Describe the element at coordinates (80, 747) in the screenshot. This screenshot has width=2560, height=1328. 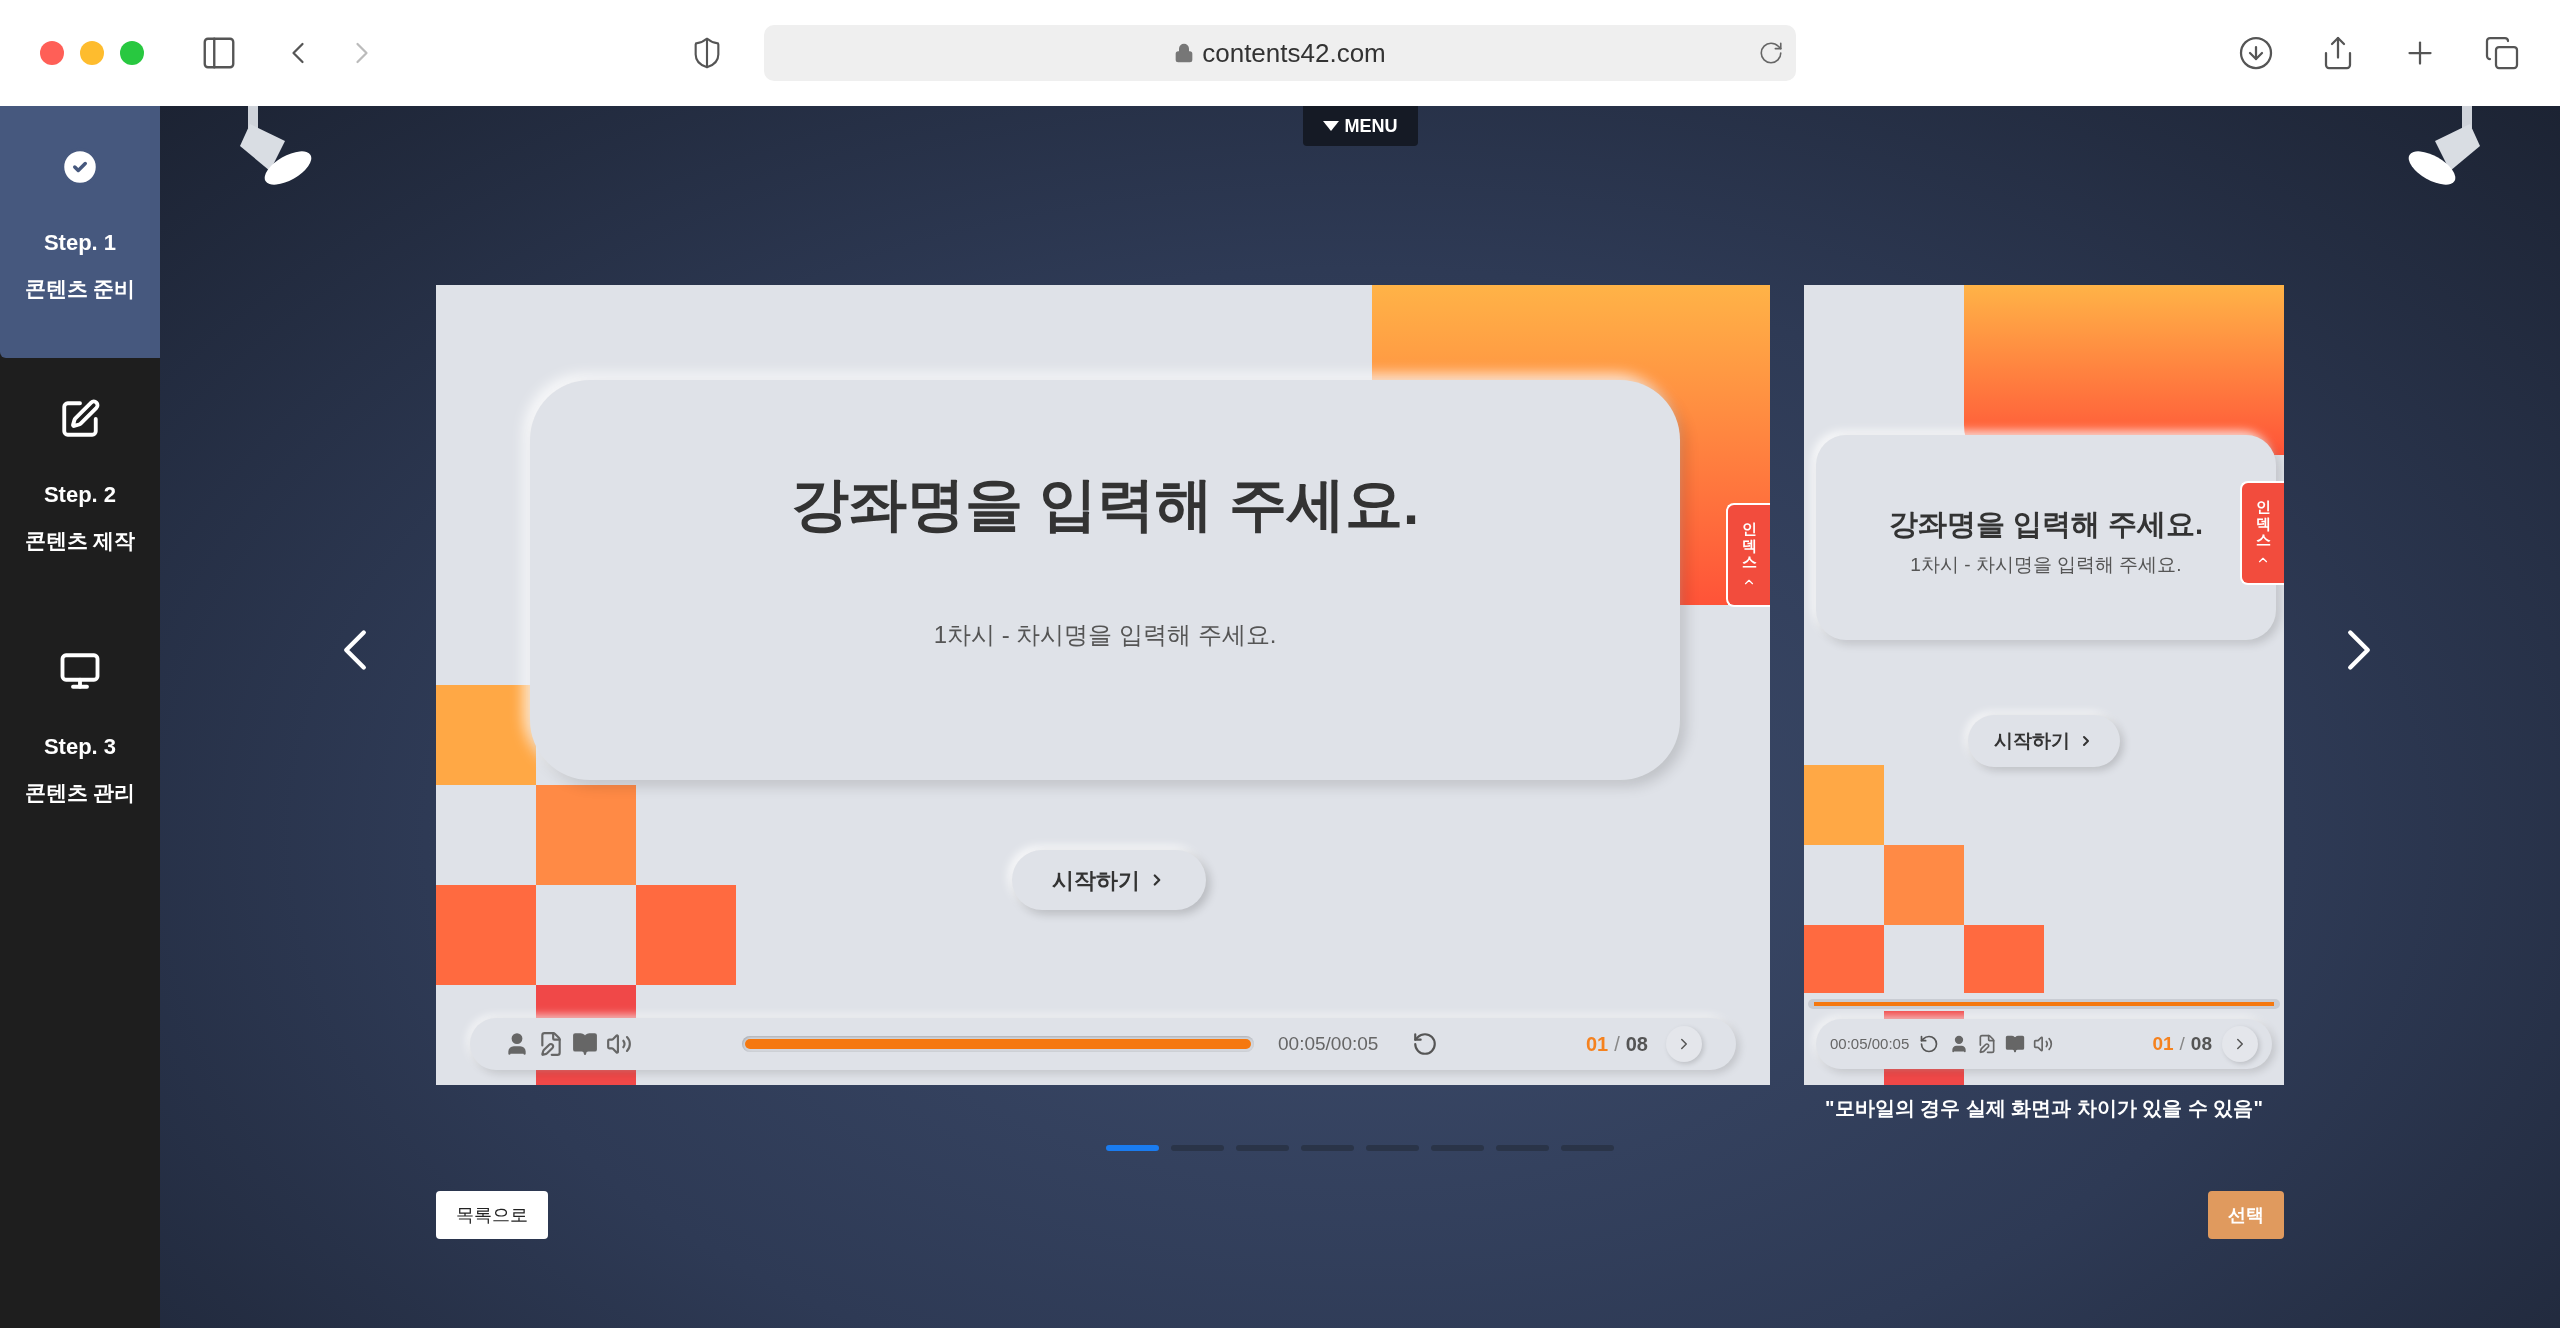
I see `step-number: Step. 3` at that location.